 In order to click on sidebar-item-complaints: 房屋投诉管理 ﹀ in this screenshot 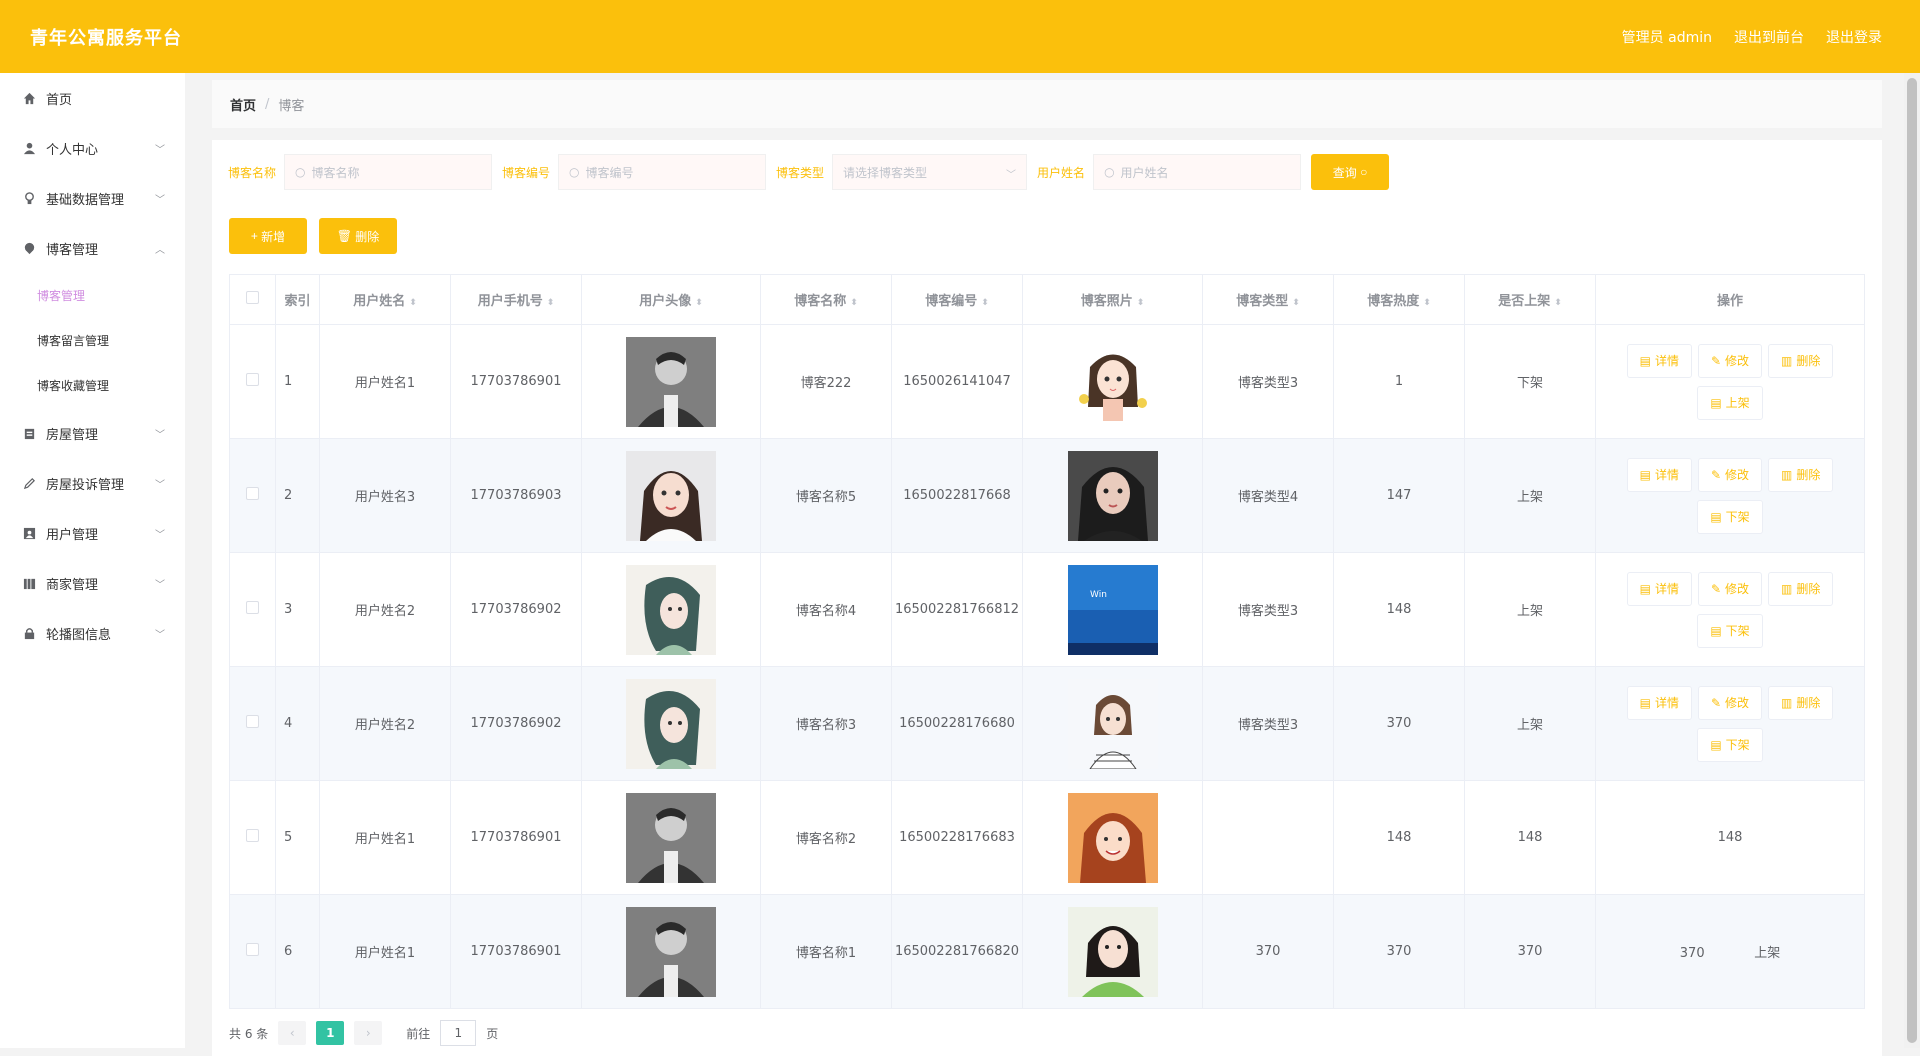, I will do `click(92, 483)`.